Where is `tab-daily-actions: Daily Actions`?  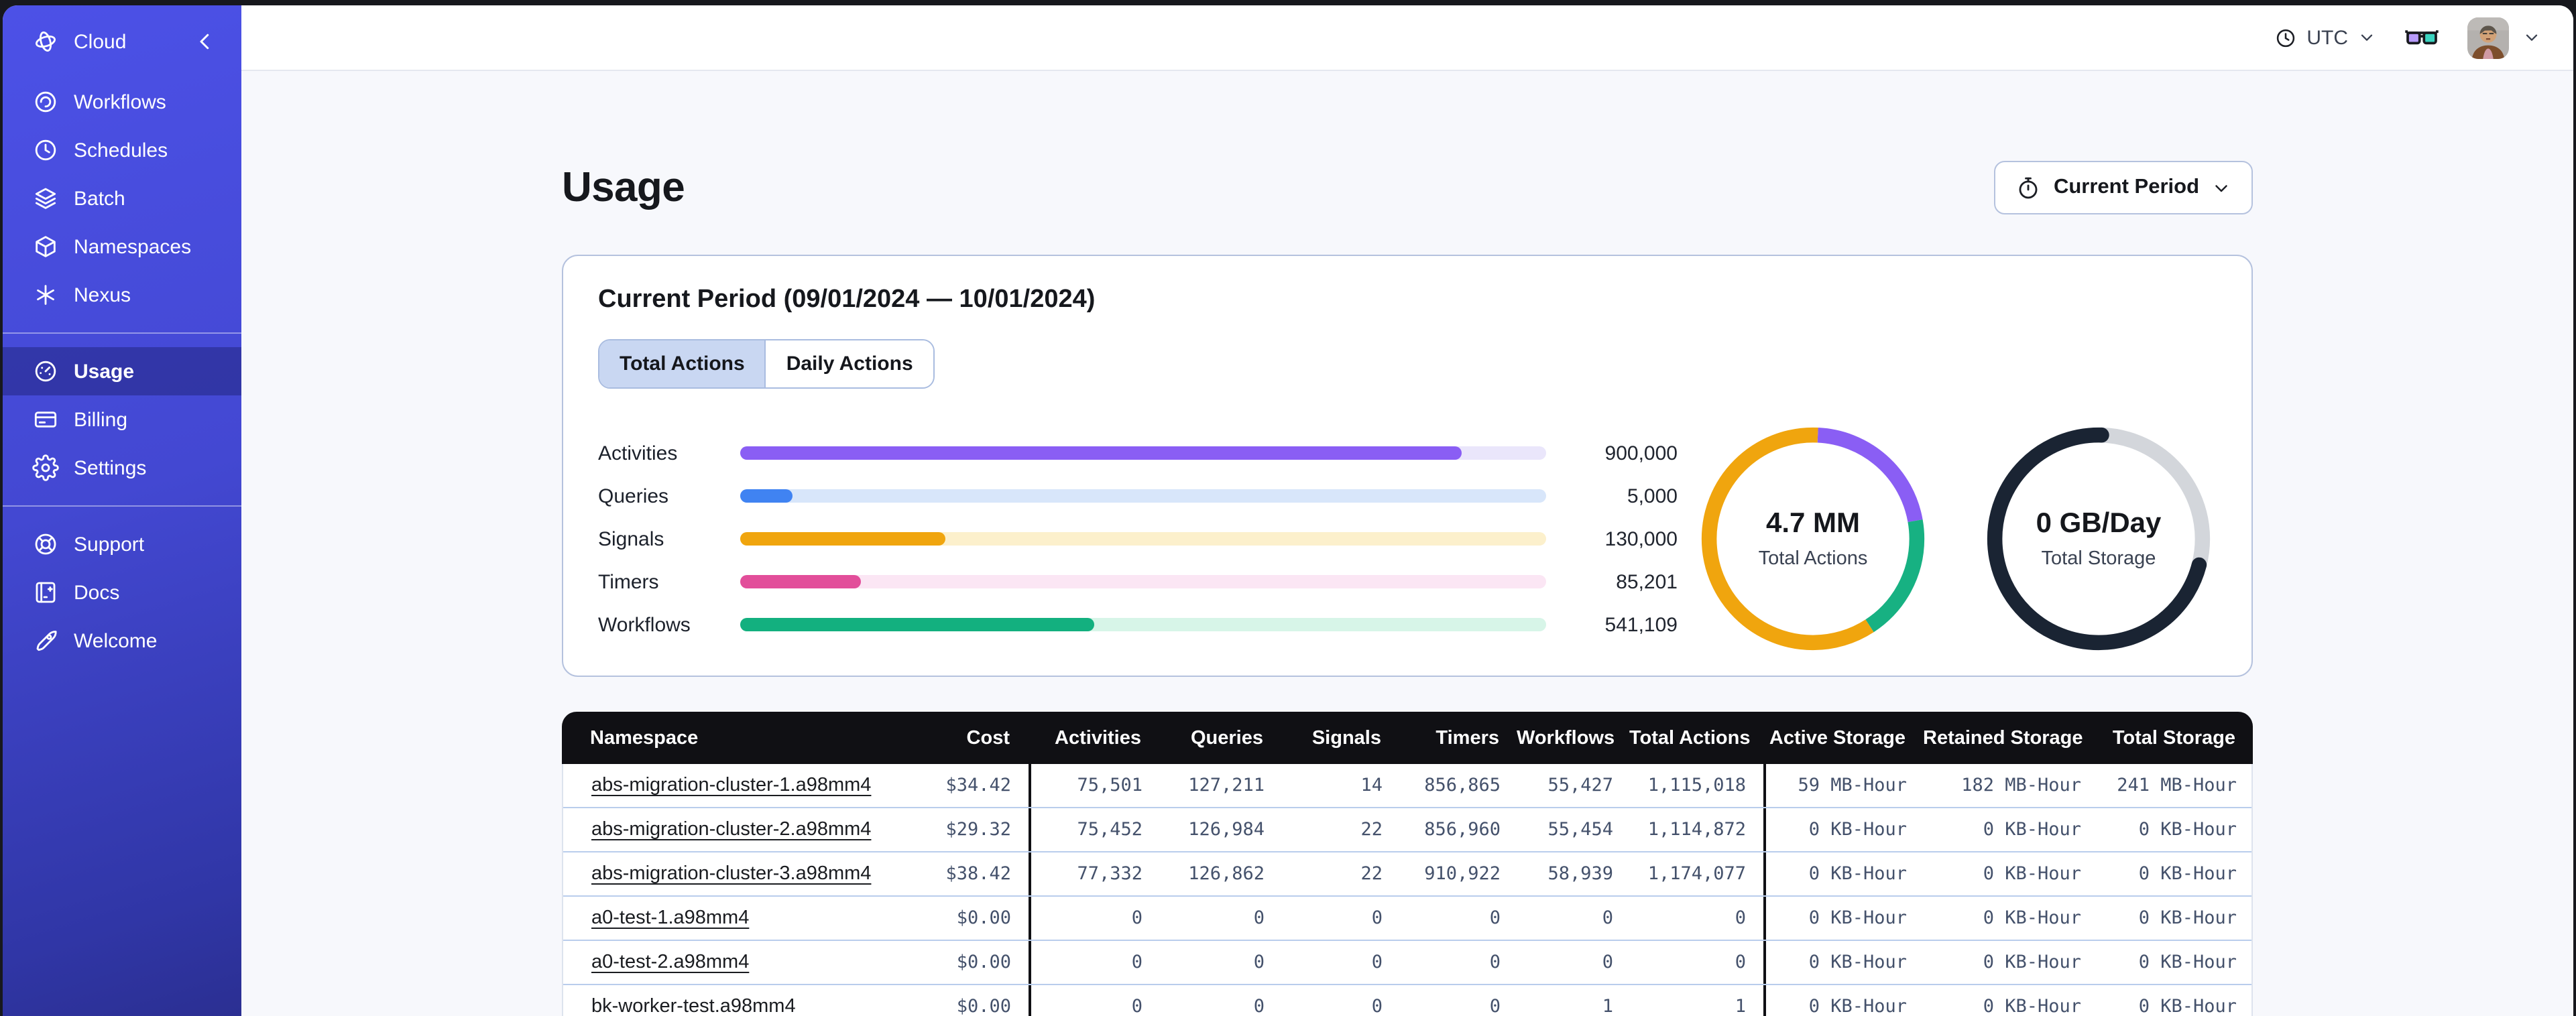
tab-daily-actions: Daily Actions is located at coordinates (849, 363).